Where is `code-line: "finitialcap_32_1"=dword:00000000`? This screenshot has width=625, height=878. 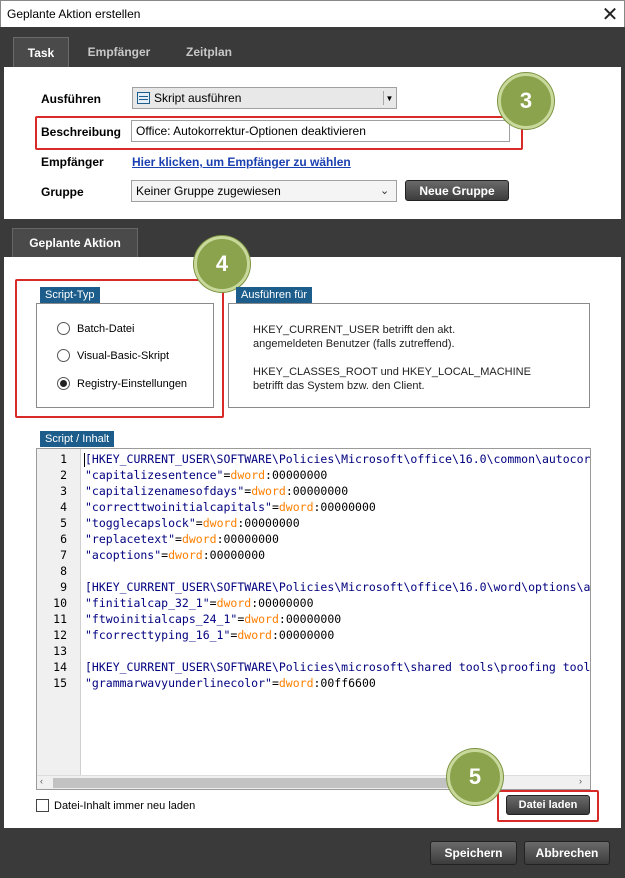
code-line: "finitialcap_32_1"=dword:00000000 is located at coordinates (199, 603).